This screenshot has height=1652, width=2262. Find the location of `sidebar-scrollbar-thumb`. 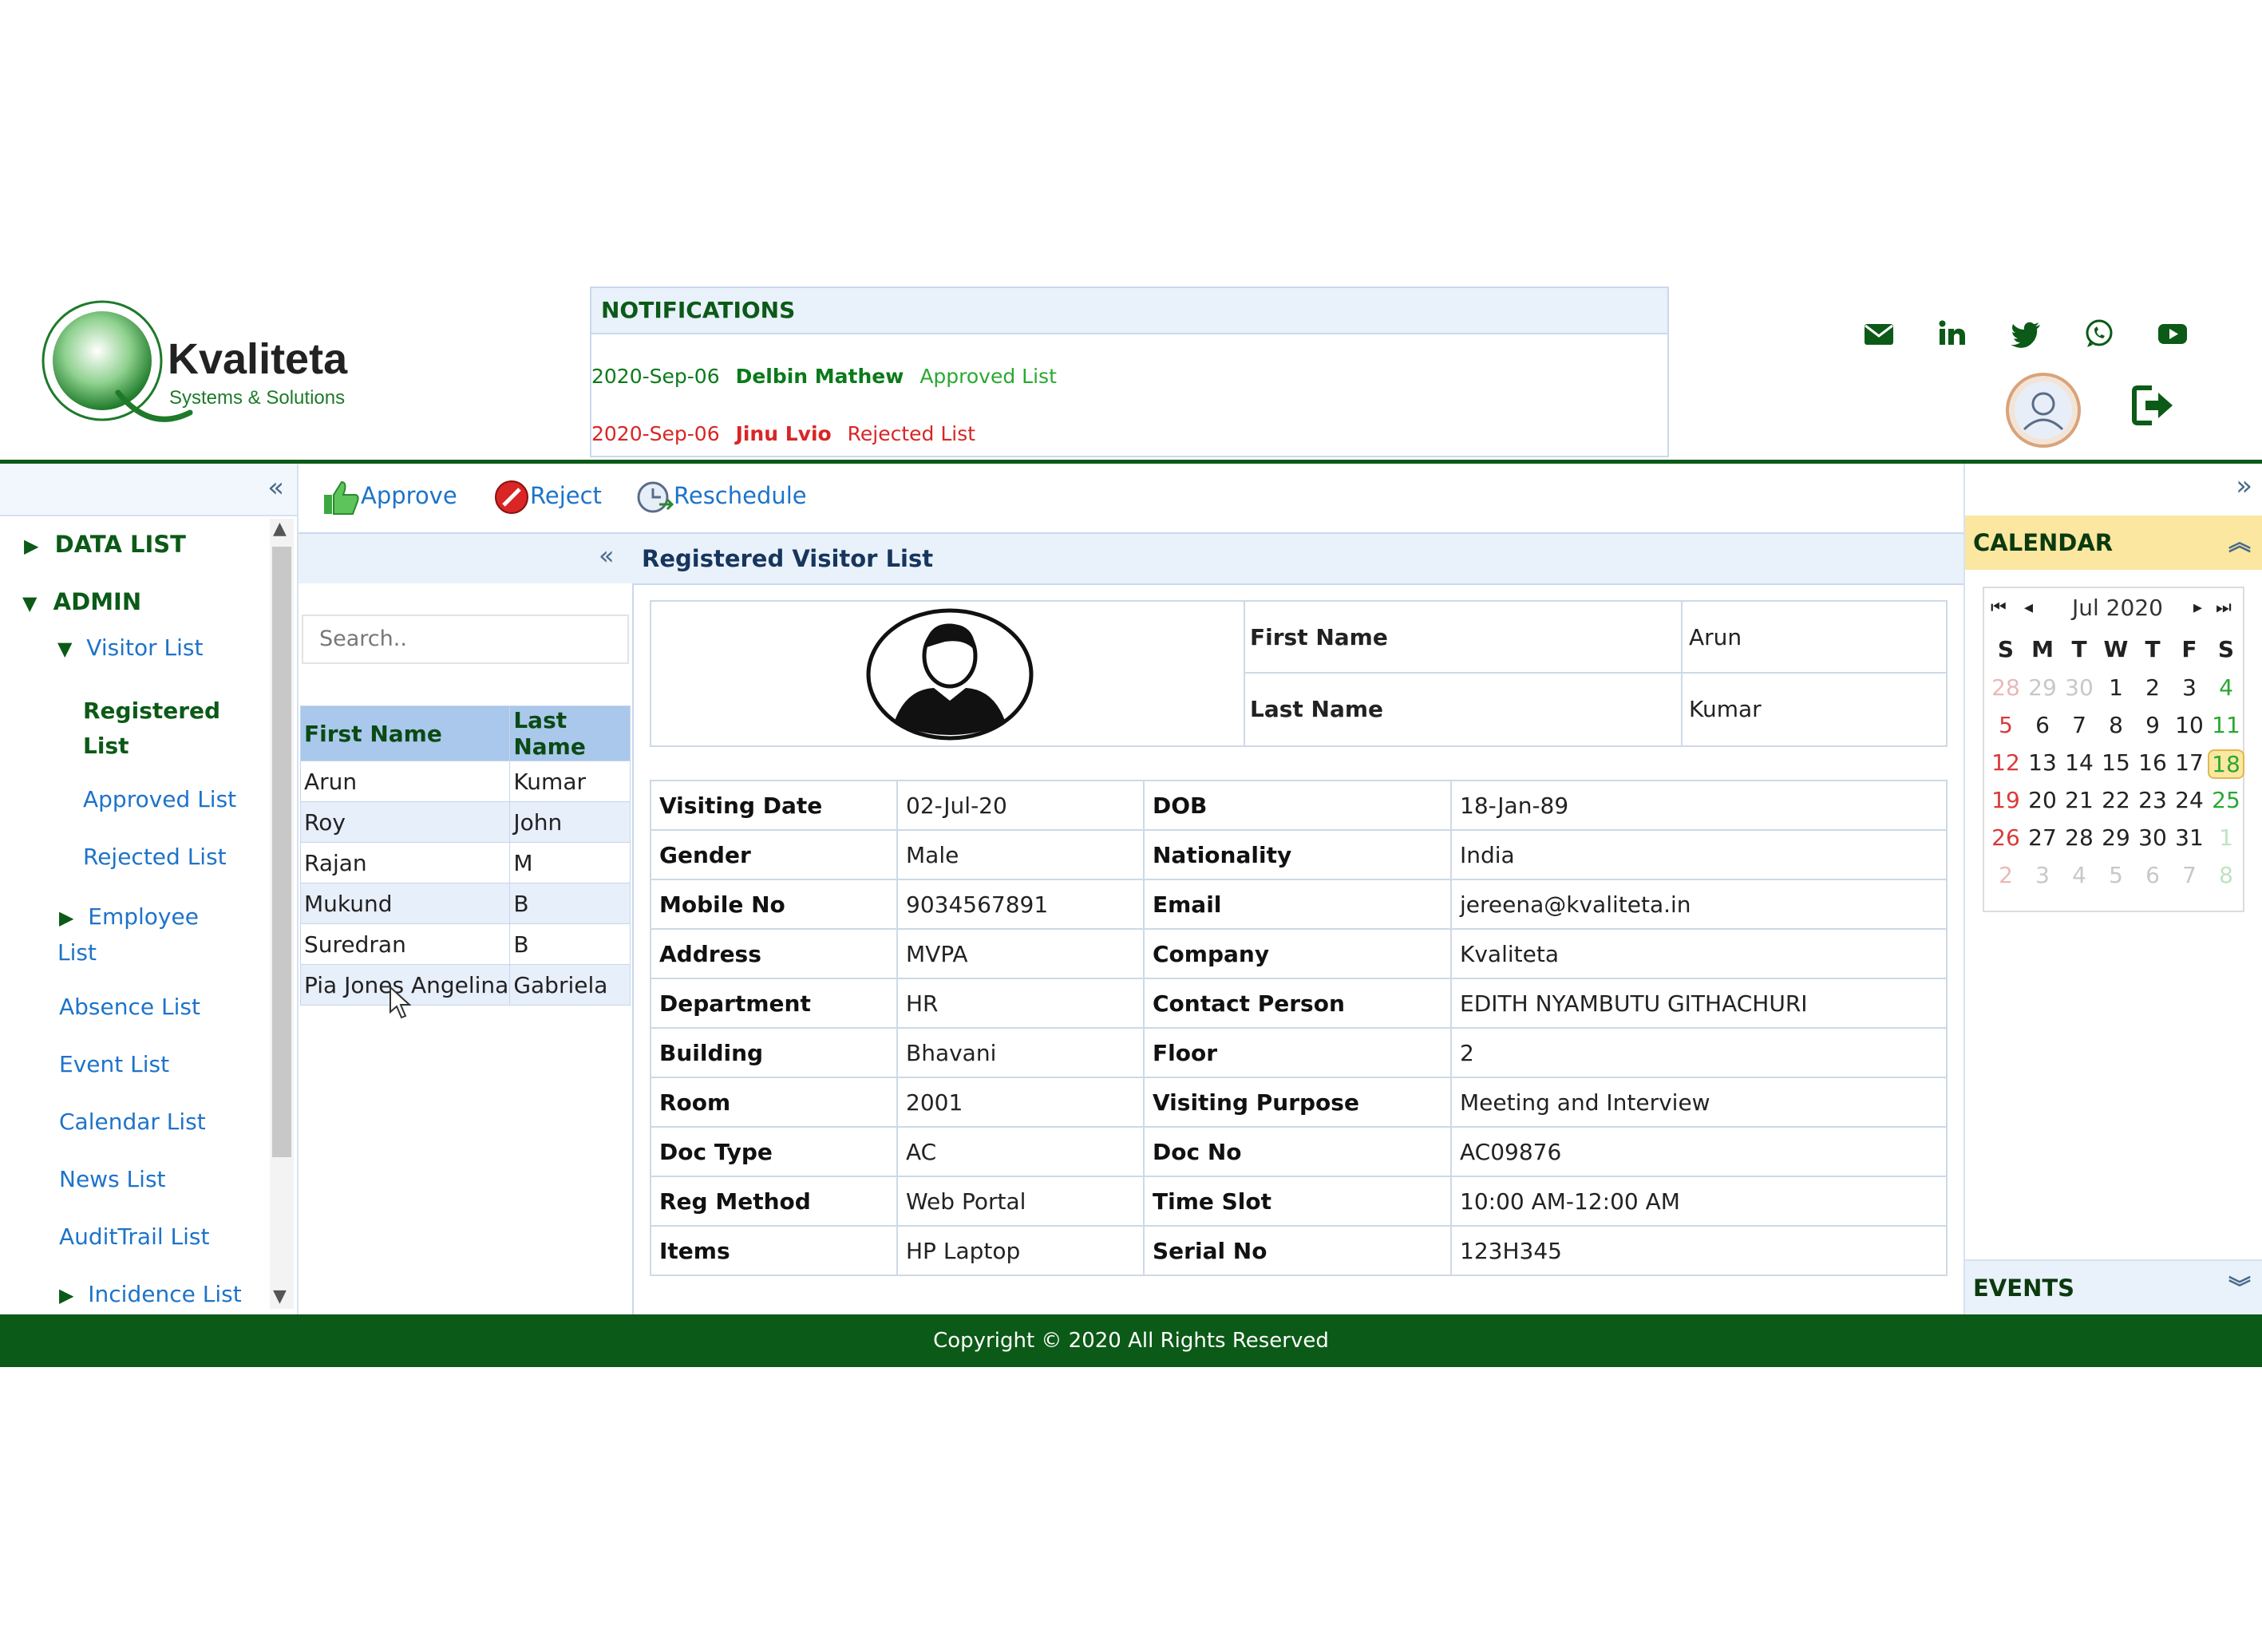

sidebar-scrollbar-thumb is located at coordinates (281, 852).